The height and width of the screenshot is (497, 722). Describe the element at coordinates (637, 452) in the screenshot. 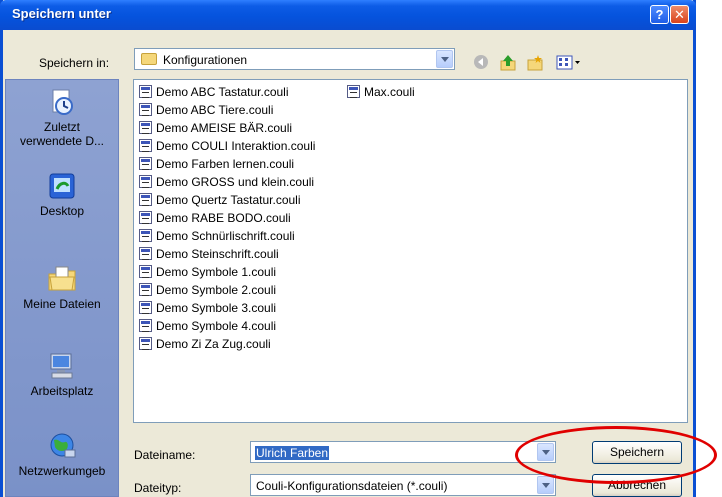

I see `save-button: Speichern` at that location.